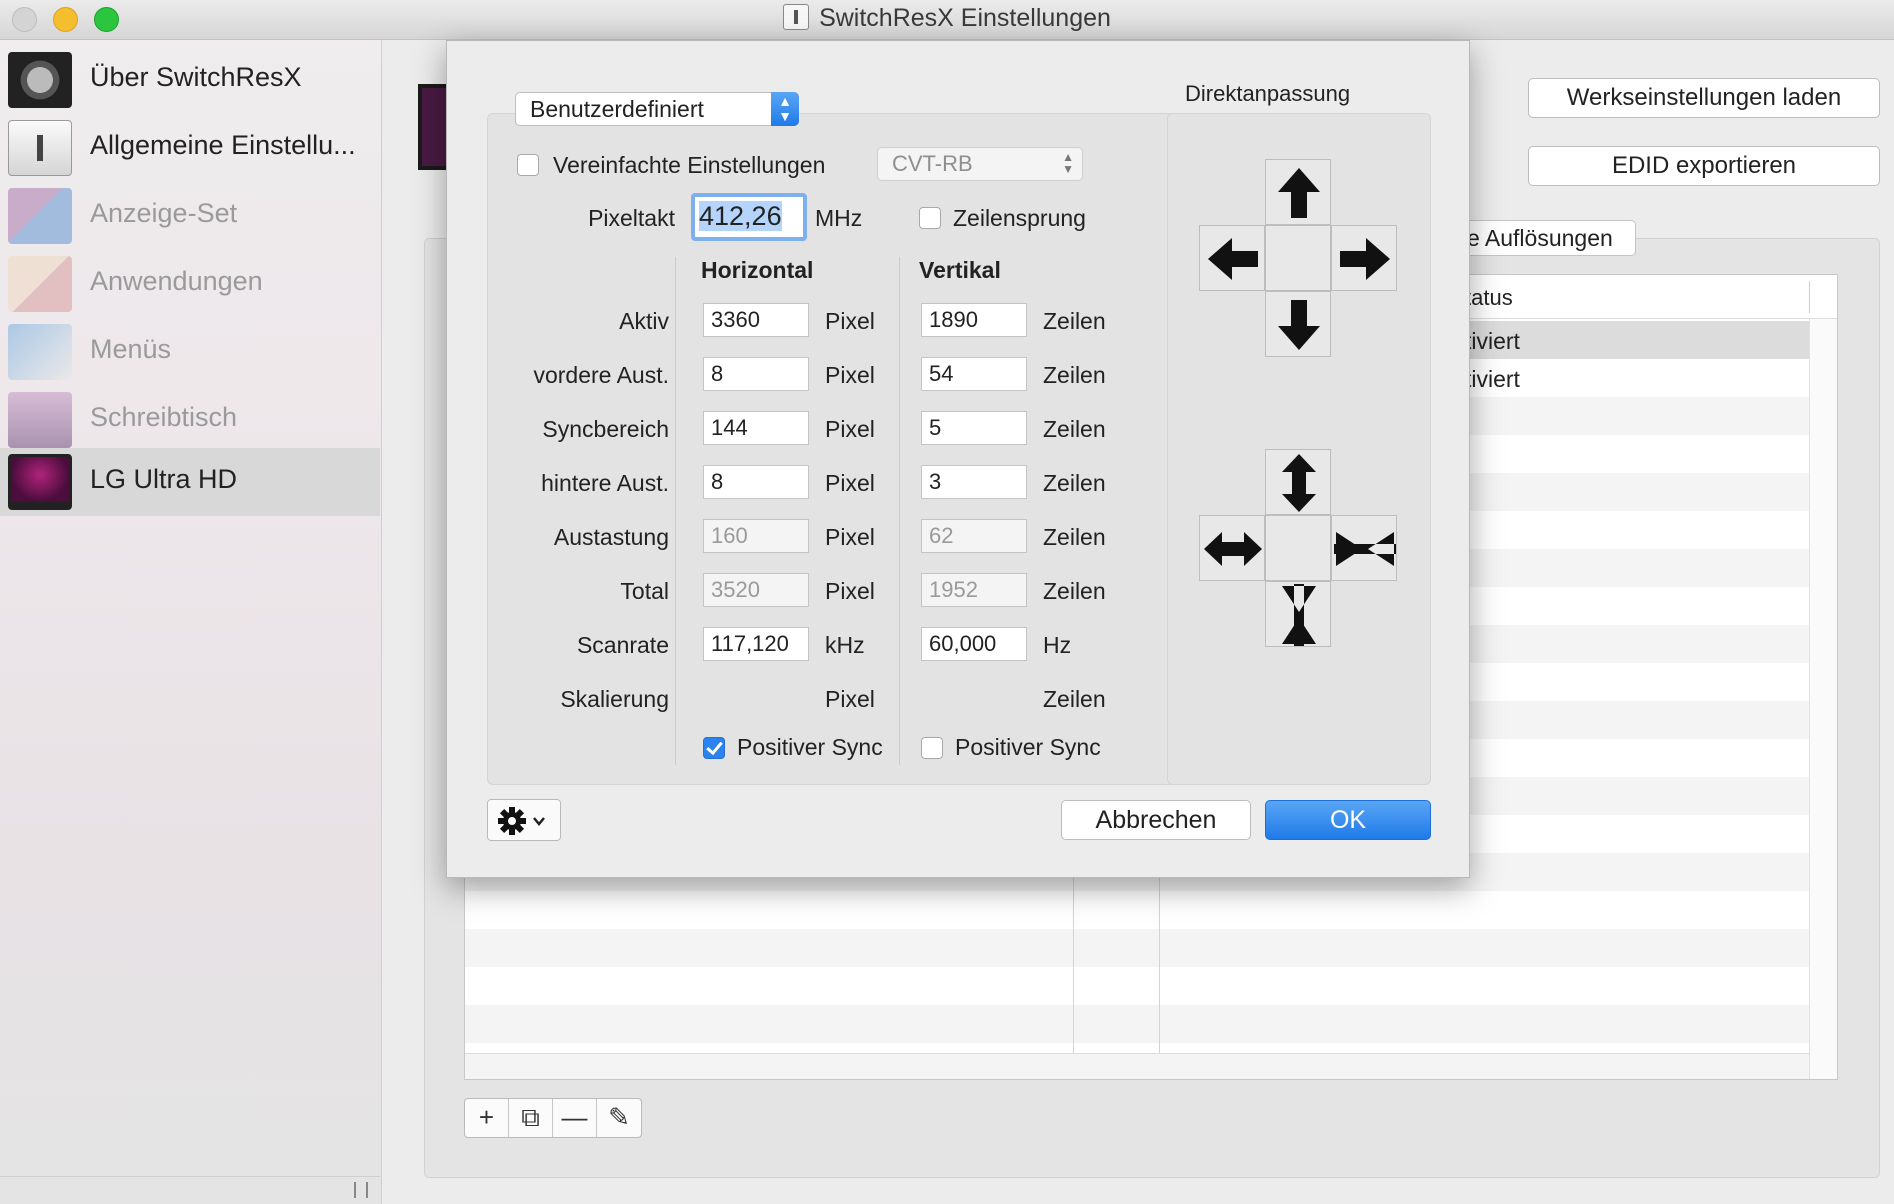 The height and width of the screenshot is (1204, 1894). I want to click on preset-select: Benutzerdefiniert ▲ ▼, so click(657, 109).